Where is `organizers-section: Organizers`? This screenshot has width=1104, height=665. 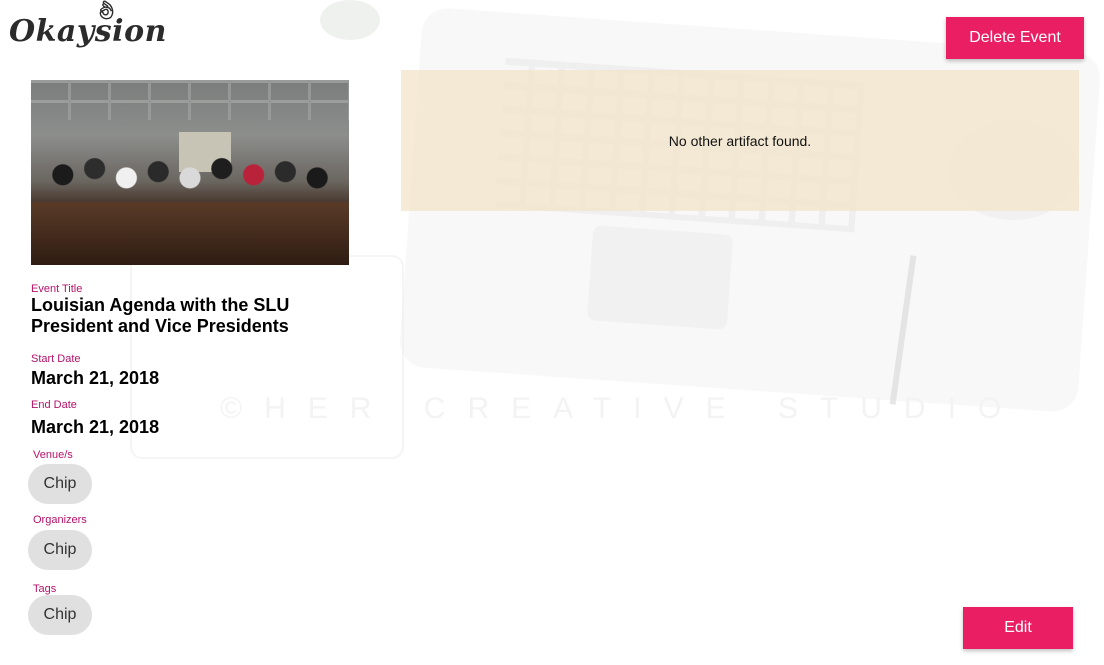
organizers-section: Organizers is located at coordinates (60, 520).